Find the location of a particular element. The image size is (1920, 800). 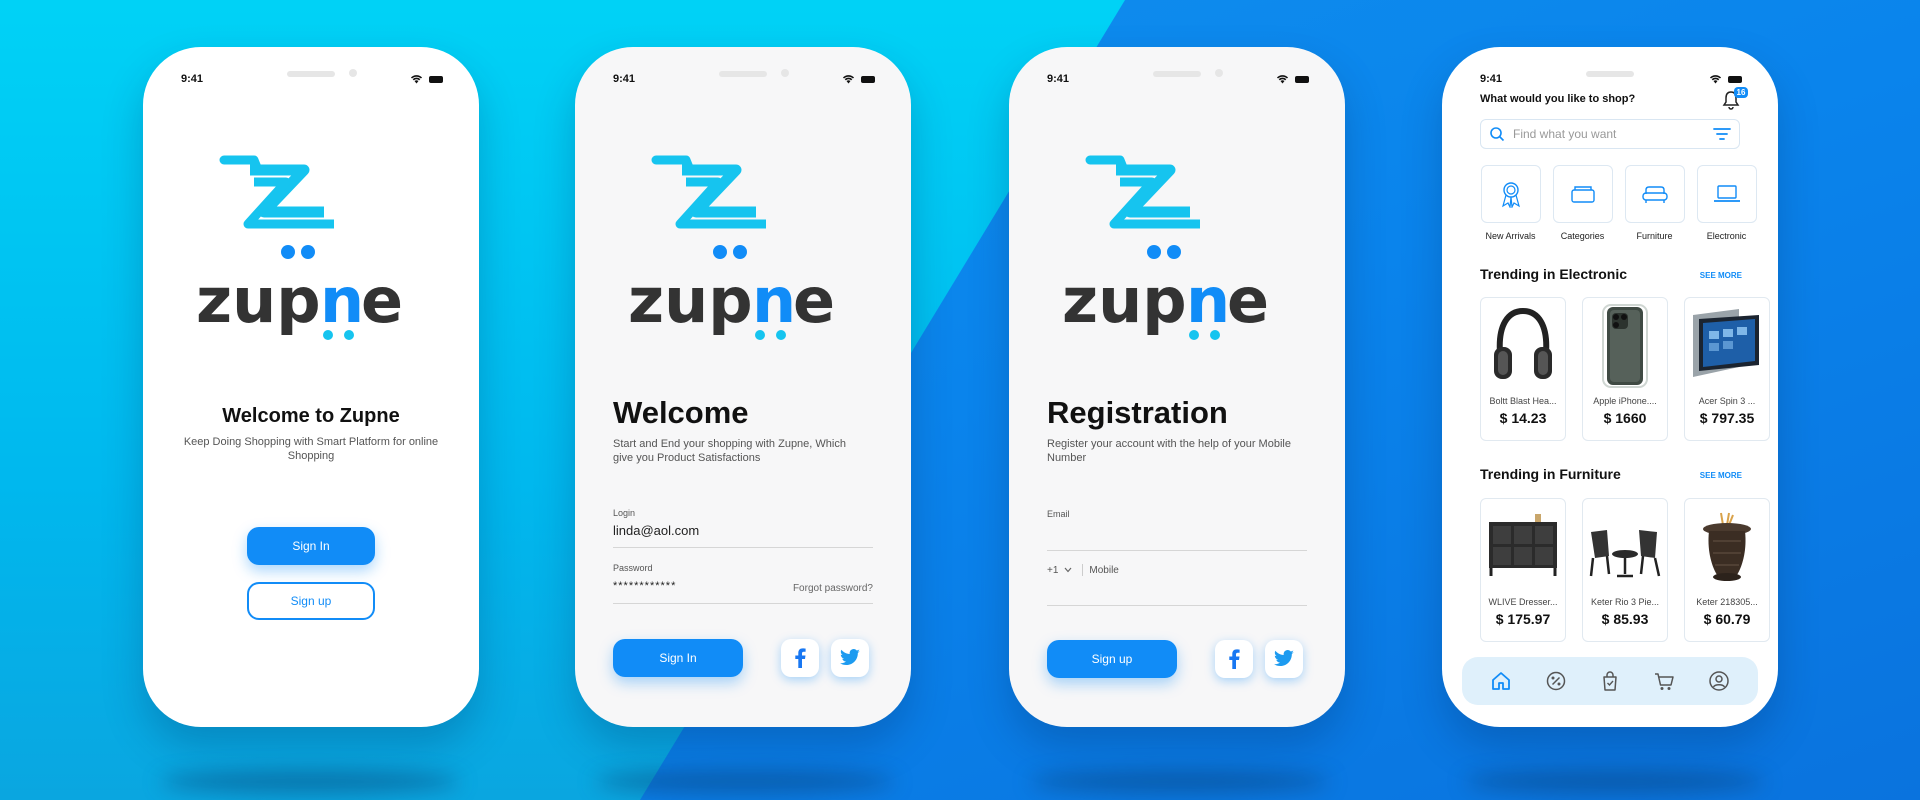

nav-bag is located at coordinates (1610, 681).